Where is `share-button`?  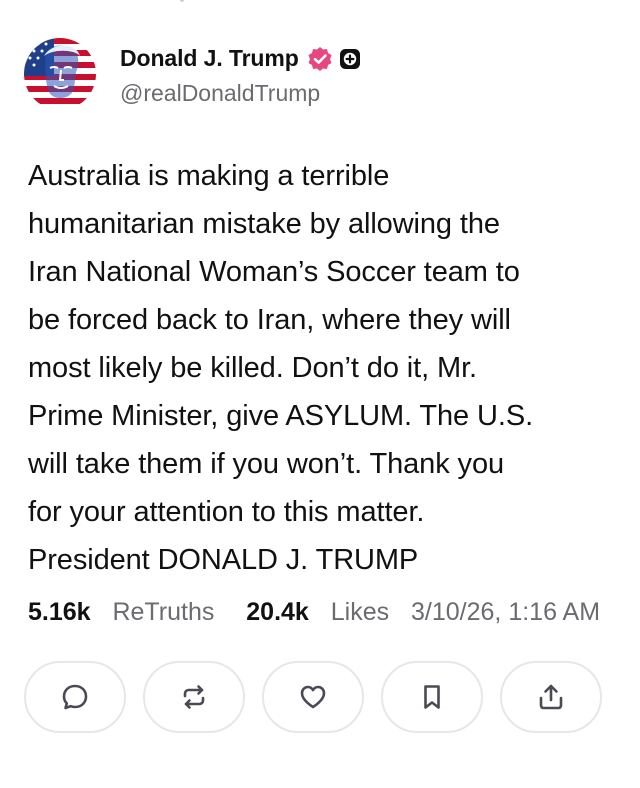
share-button is located at coordinates (551, 697).